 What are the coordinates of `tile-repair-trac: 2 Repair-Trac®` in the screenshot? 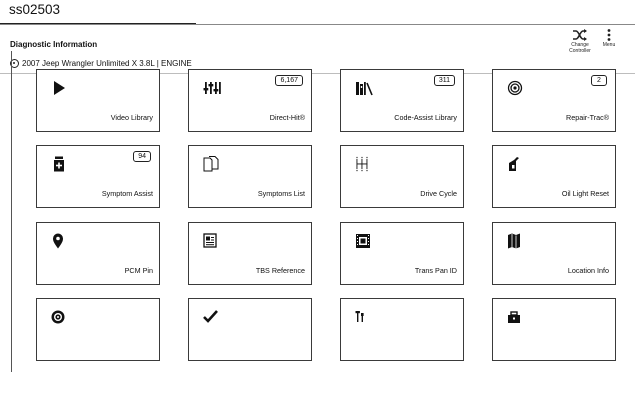 It's located at (554, 100).